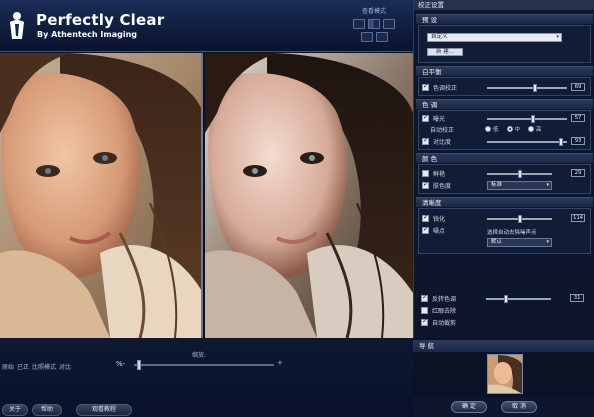  I want to click on color-heading: 颜 色, so click(504, 158).